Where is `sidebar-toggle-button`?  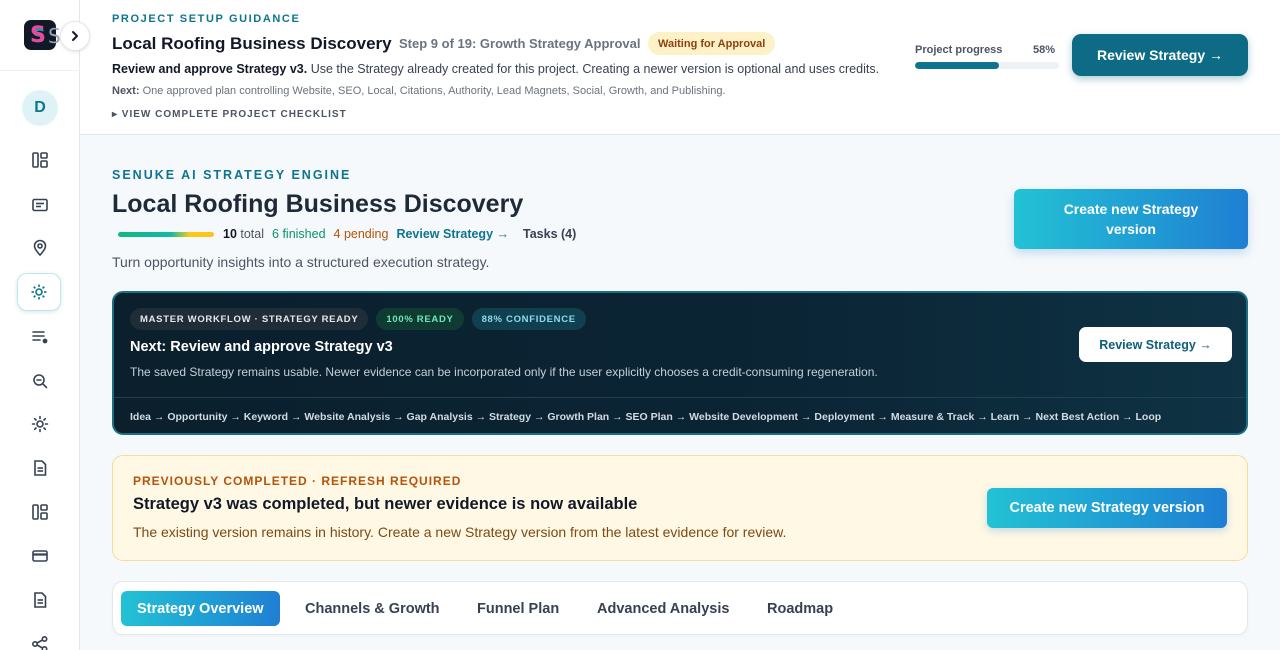
sidebar-toggle-button is located at coordinates (75, 36).